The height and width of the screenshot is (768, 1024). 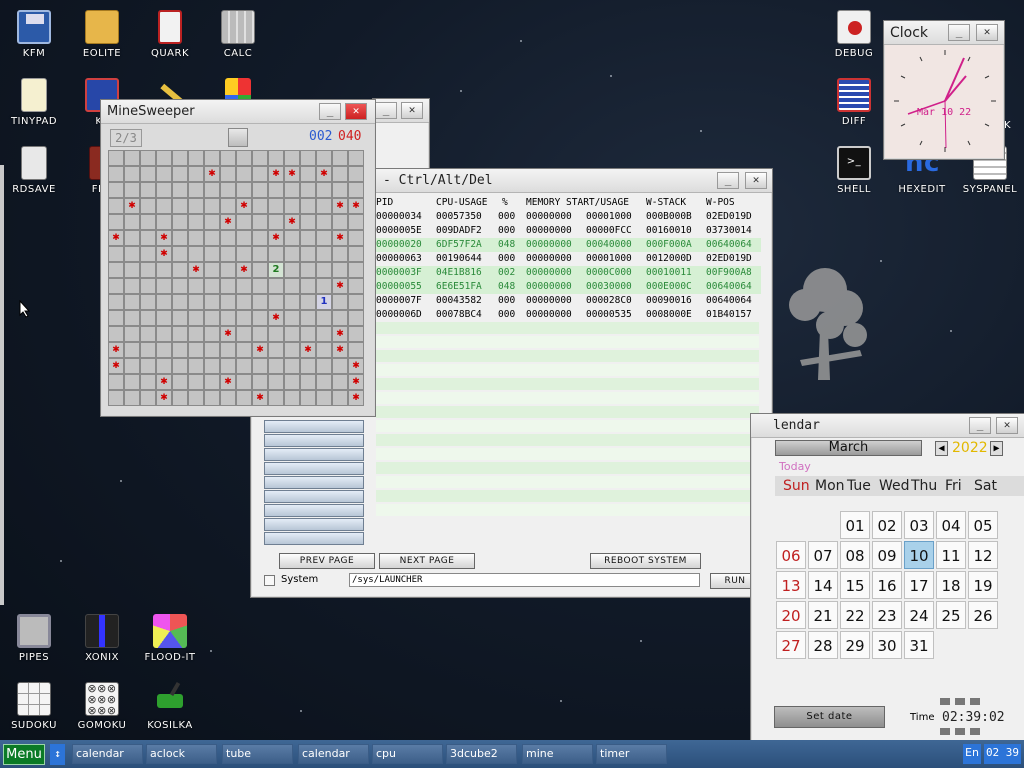 I want to click on desktop-icon-xonix: XONIX, so click(x=102, y=638).